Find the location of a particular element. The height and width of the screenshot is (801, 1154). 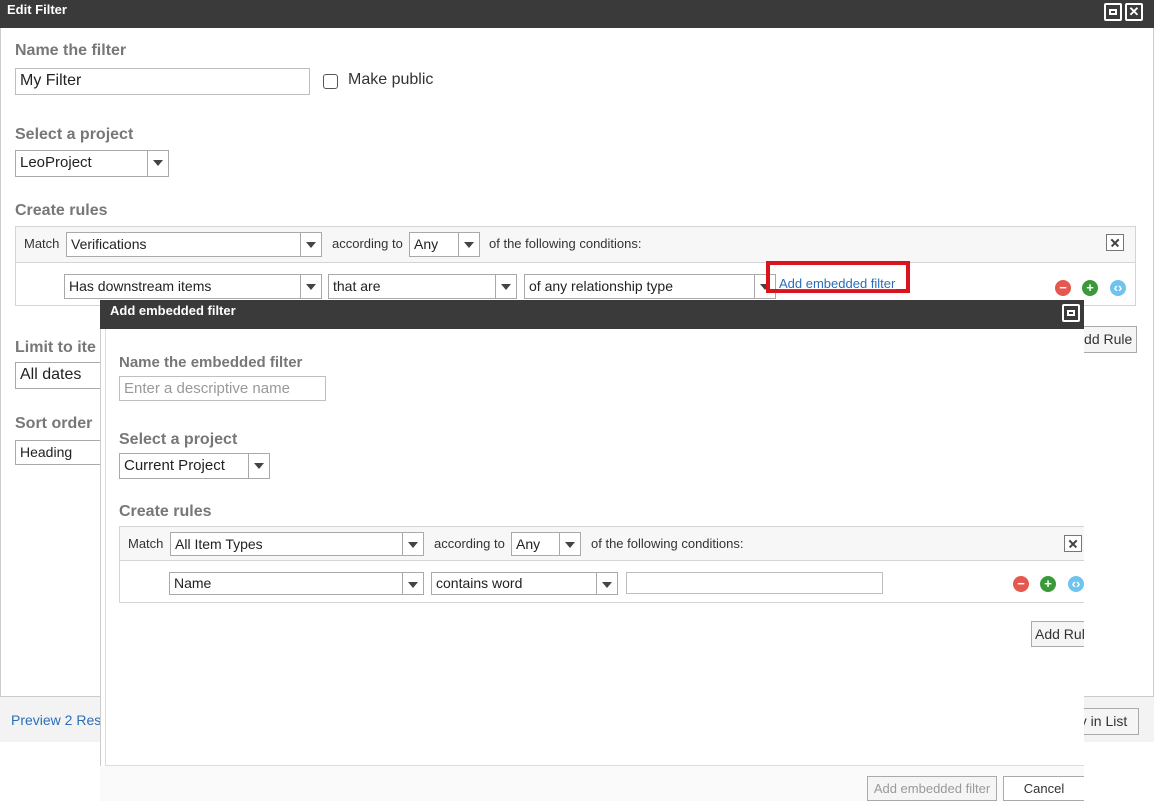

make-public-checkbox is located at coordinates (330, 81).